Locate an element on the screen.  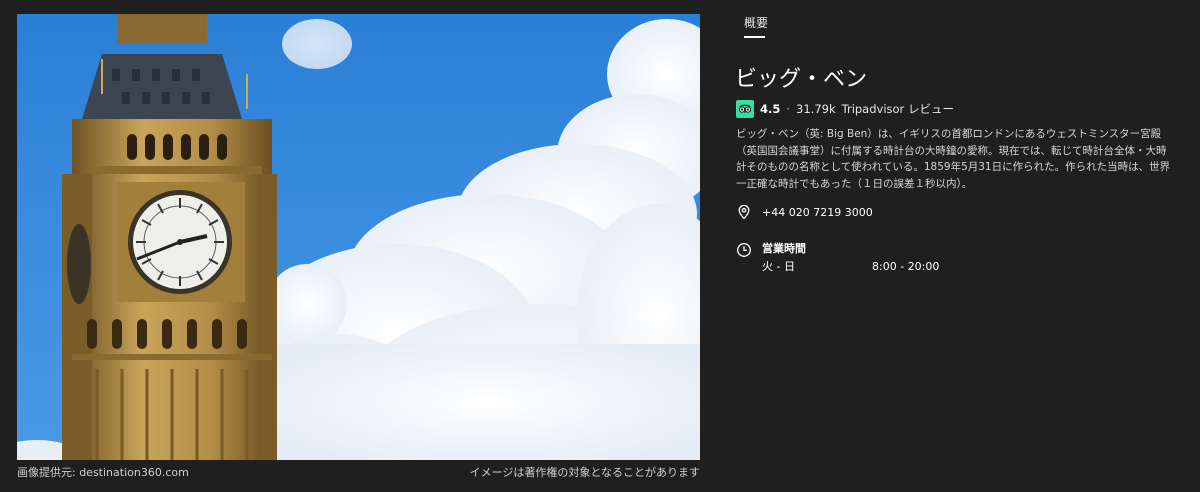
hours-title: 営業時間 is located at coordinates (784, 248).